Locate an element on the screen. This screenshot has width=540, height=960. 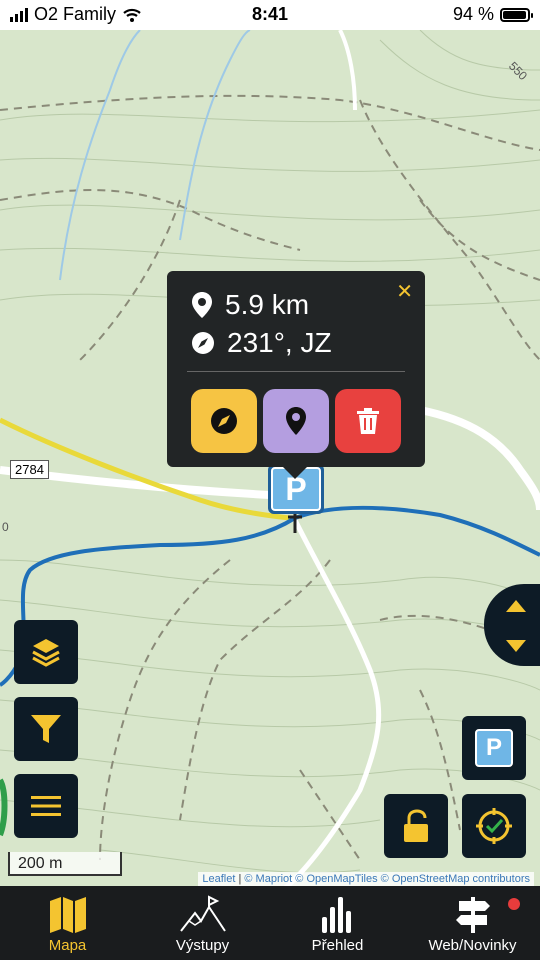
contour-elevation-label-left: 0 is located at coordinates (5, 527).